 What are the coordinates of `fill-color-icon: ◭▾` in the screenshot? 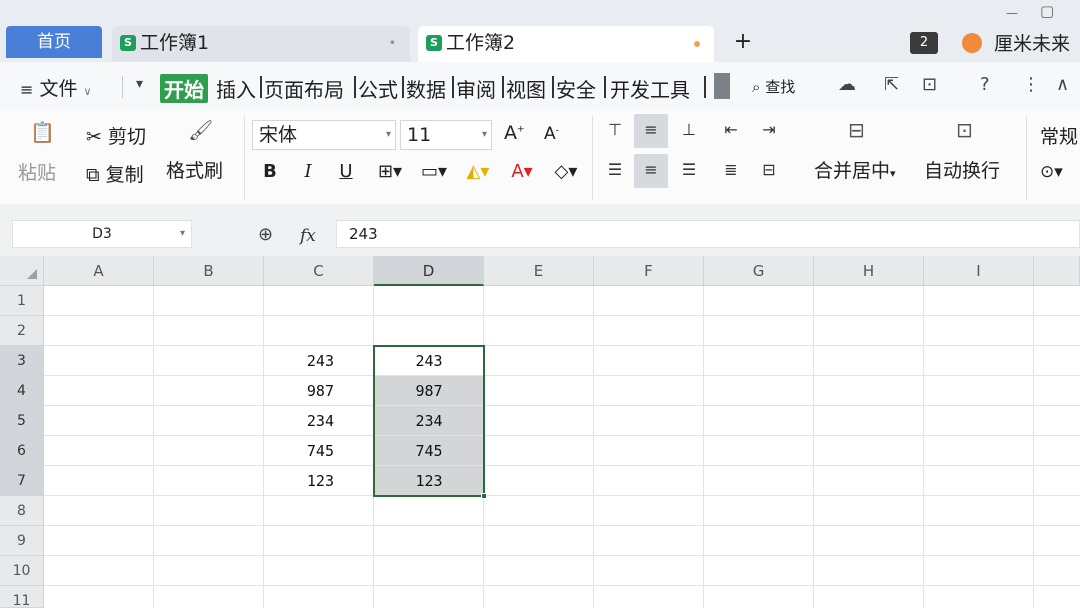 It's located at (478, 172).